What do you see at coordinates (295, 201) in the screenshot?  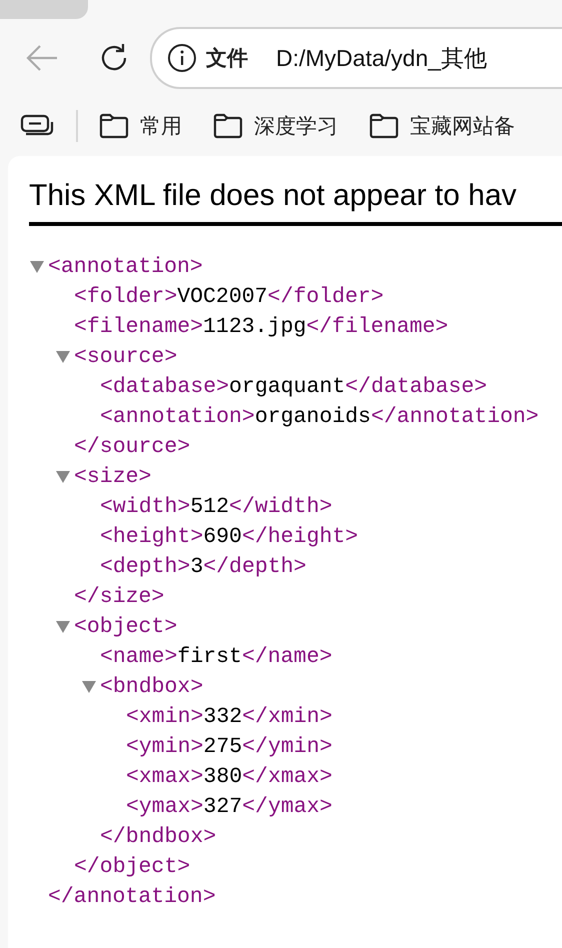 I see `page-heading: This XML file does not appear to hav` at bounding box center [295, 201].